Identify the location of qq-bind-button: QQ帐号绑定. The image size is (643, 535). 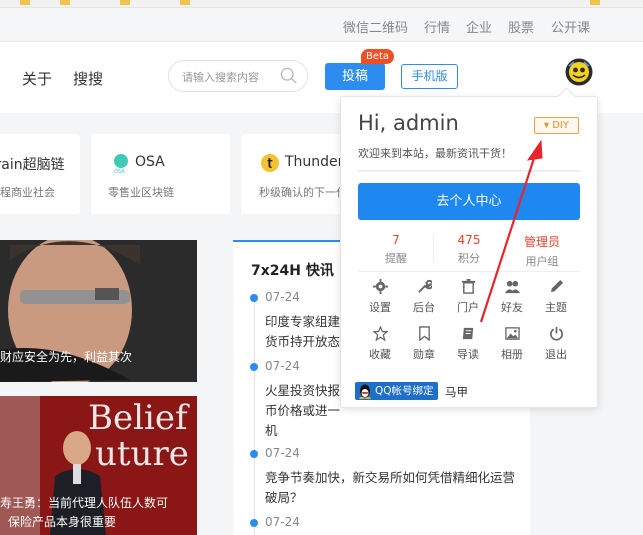
(396, 391).